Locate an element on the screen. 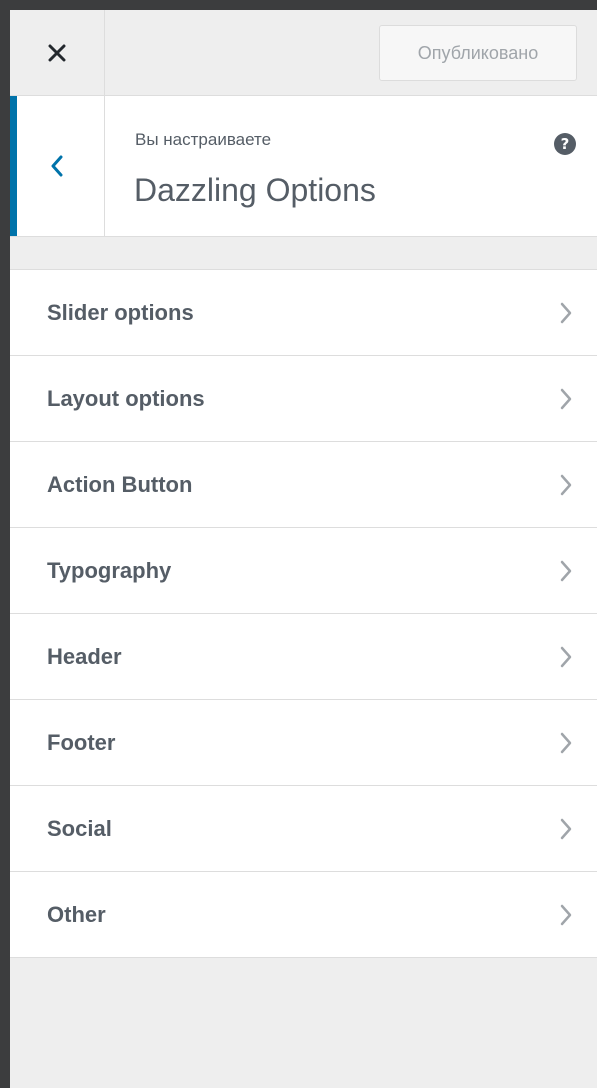 This screenshot has height=1088, width=597. chevron-left-icon is located at coordinates (57, 166).